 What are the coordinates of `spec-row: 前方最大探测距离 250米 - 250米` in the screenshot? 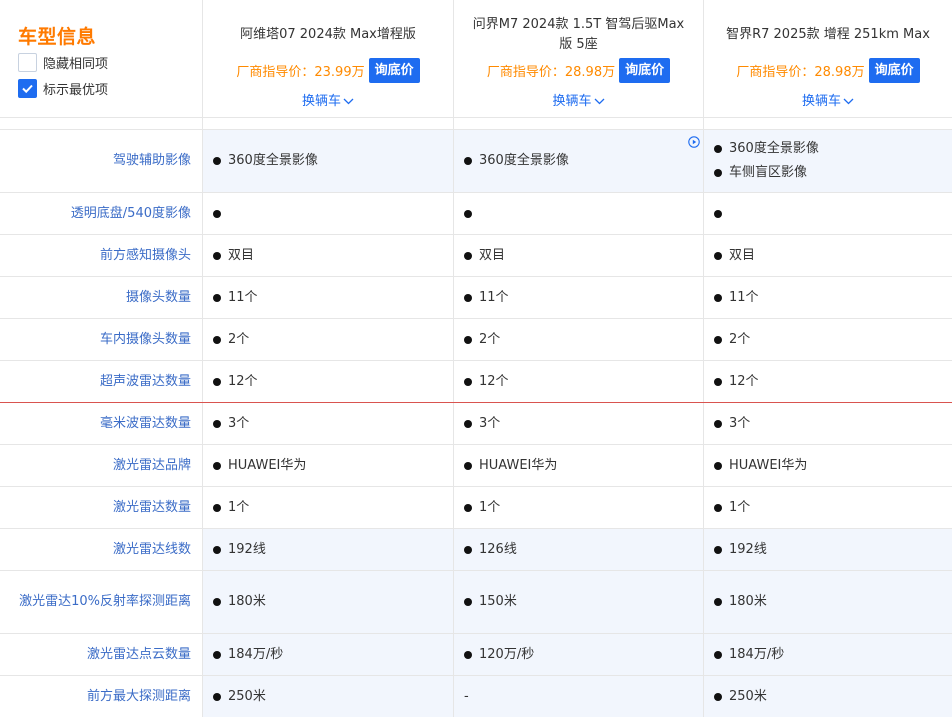 It's located at (476, 696).